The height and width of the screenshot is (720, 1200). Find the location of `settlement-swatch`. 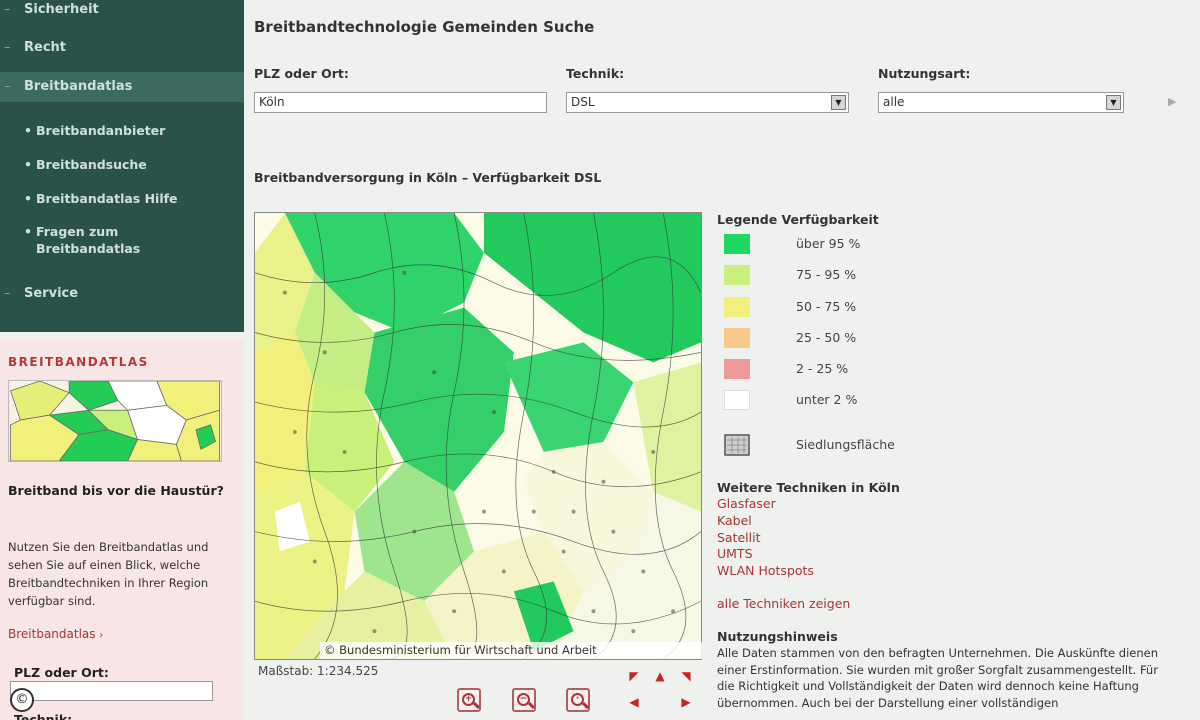

settlement-swatch is located at coordinates (737, 445).